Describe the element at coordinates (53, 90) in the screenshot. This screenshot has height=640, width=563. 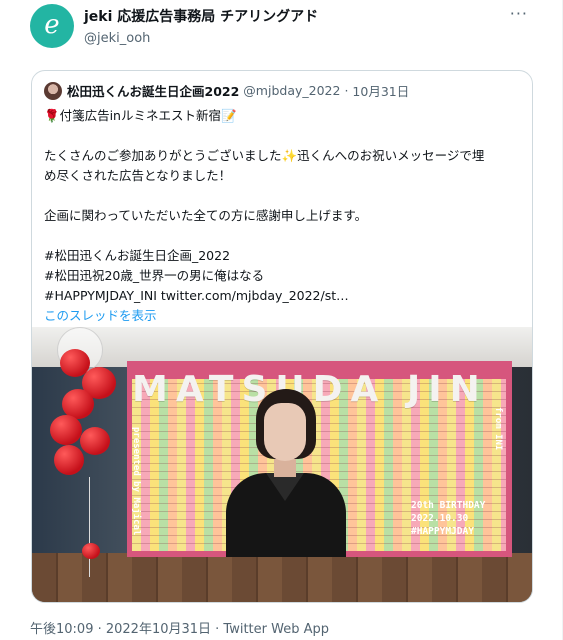
I see `quoted-author-avatar` at that location.